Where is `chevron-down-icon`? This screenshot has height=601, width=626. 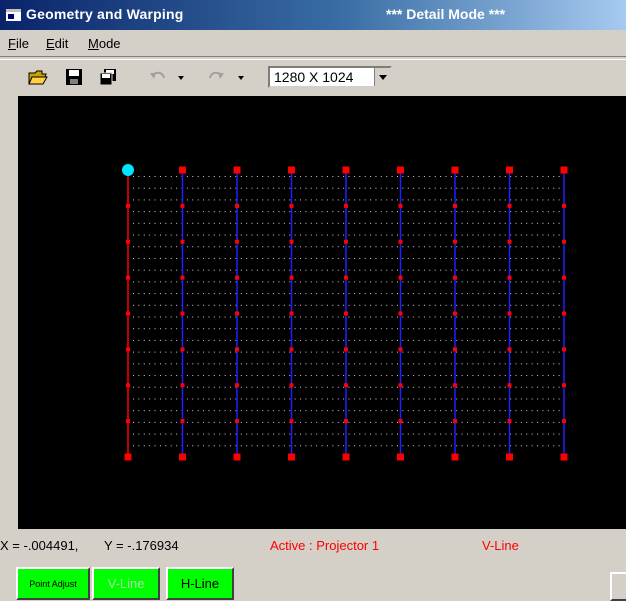
chevron-down-icon is located at coordinates (382, 77).